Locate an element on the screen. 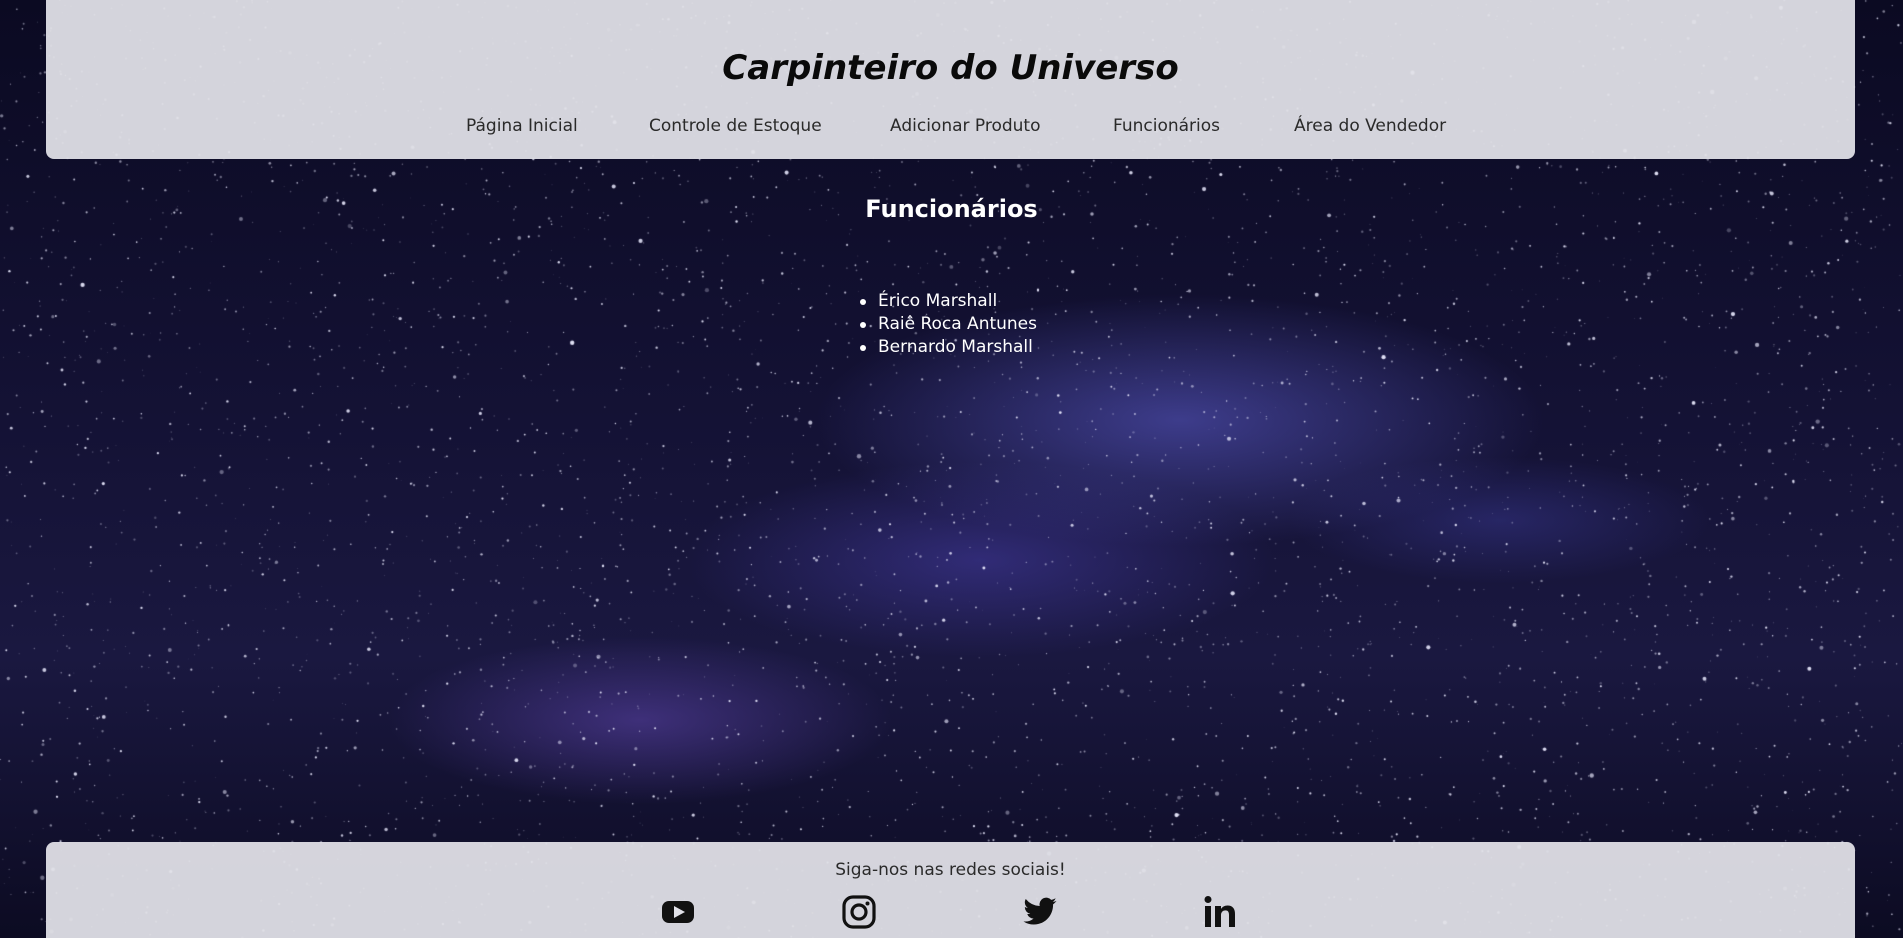  site-footer: Siga-nos nas redes sociais! is located at coordinates (950, 890).